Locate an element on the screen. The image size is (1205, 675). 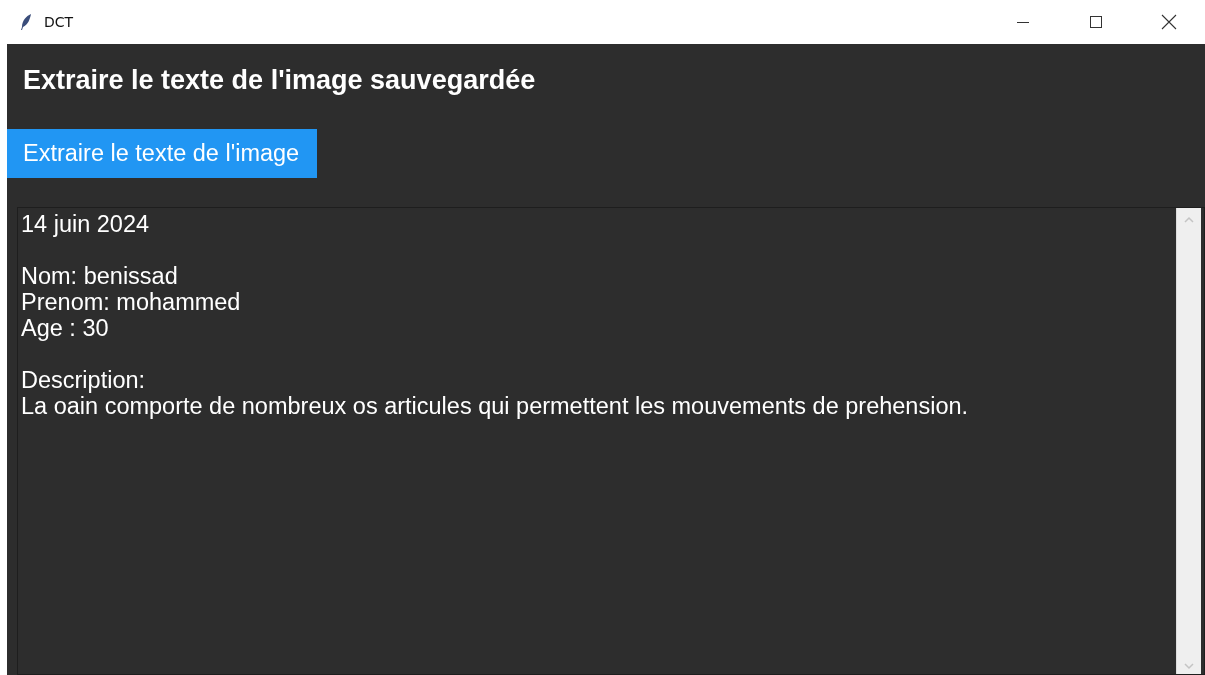
minimize-icon is located at coordinates (1022, 22).